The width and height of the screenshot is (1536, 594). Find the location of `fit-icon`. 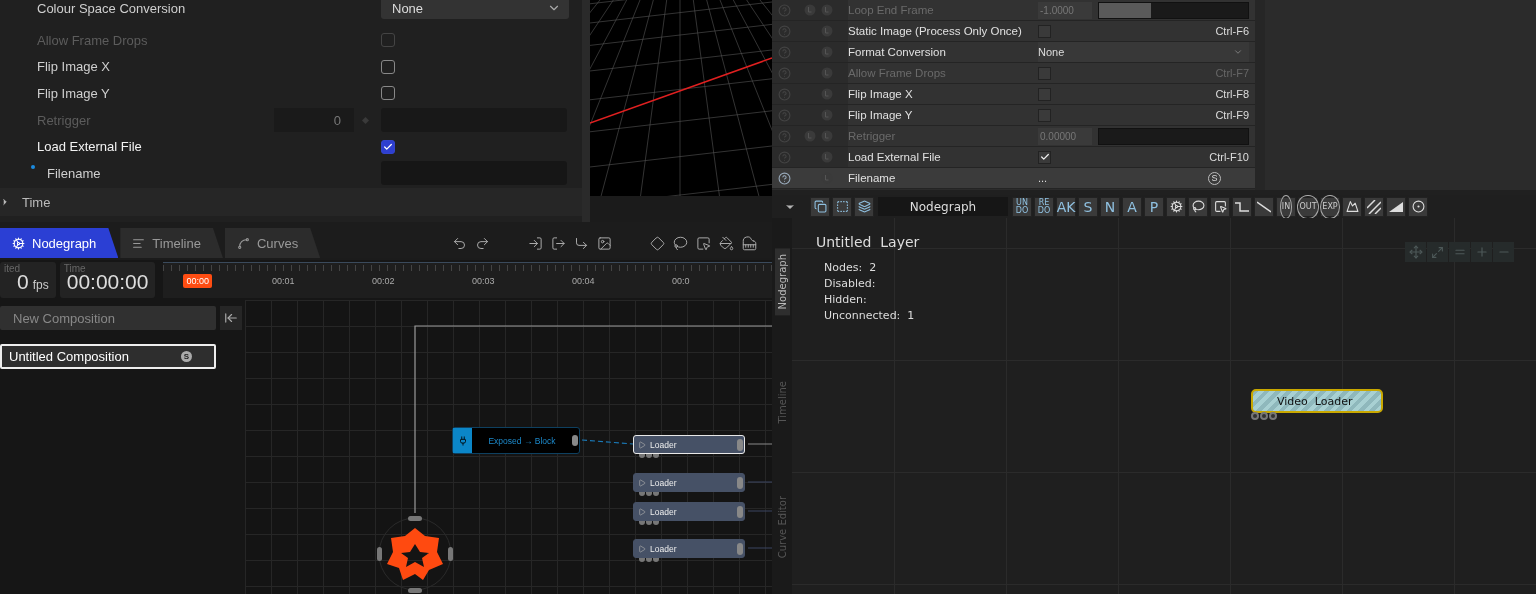

fit-icon is located at coordinates (1437, 252).